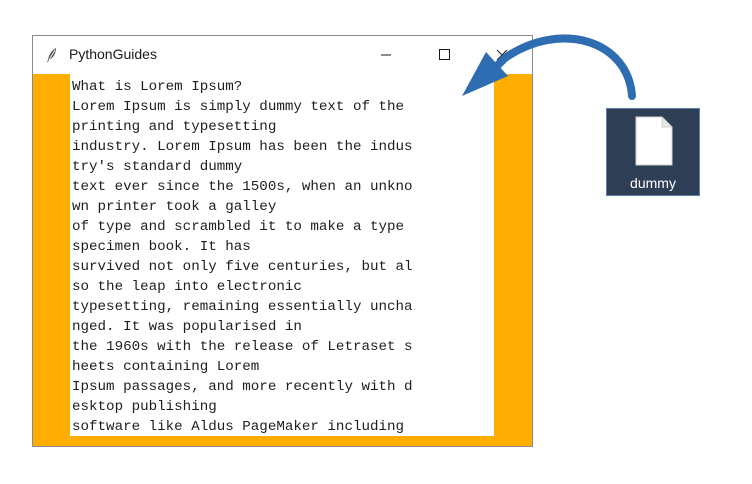 The image size is (752, 484). What do you see at coordinates (157, 87) in the screenshot?
I see `text-line: What is Lorem Ipsum?` at bounding box center [157, 87].